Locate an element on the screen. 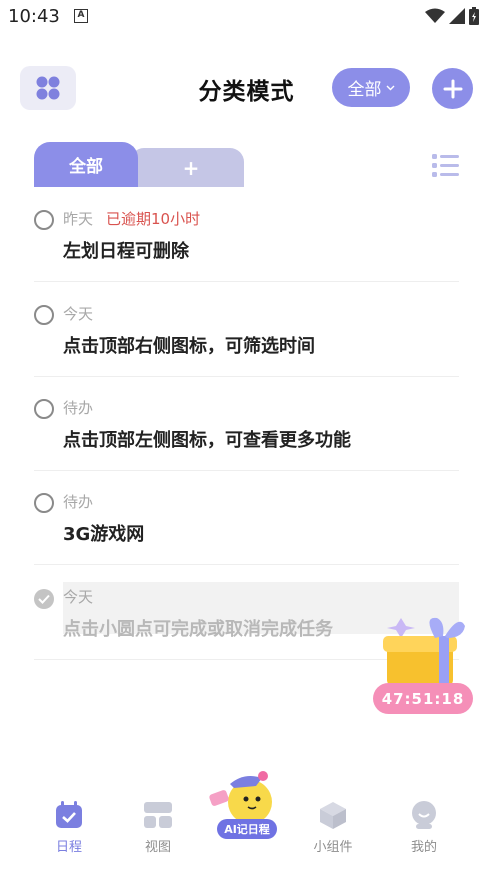  header: 分类模式 全部 is located at coordinates (246, 88).